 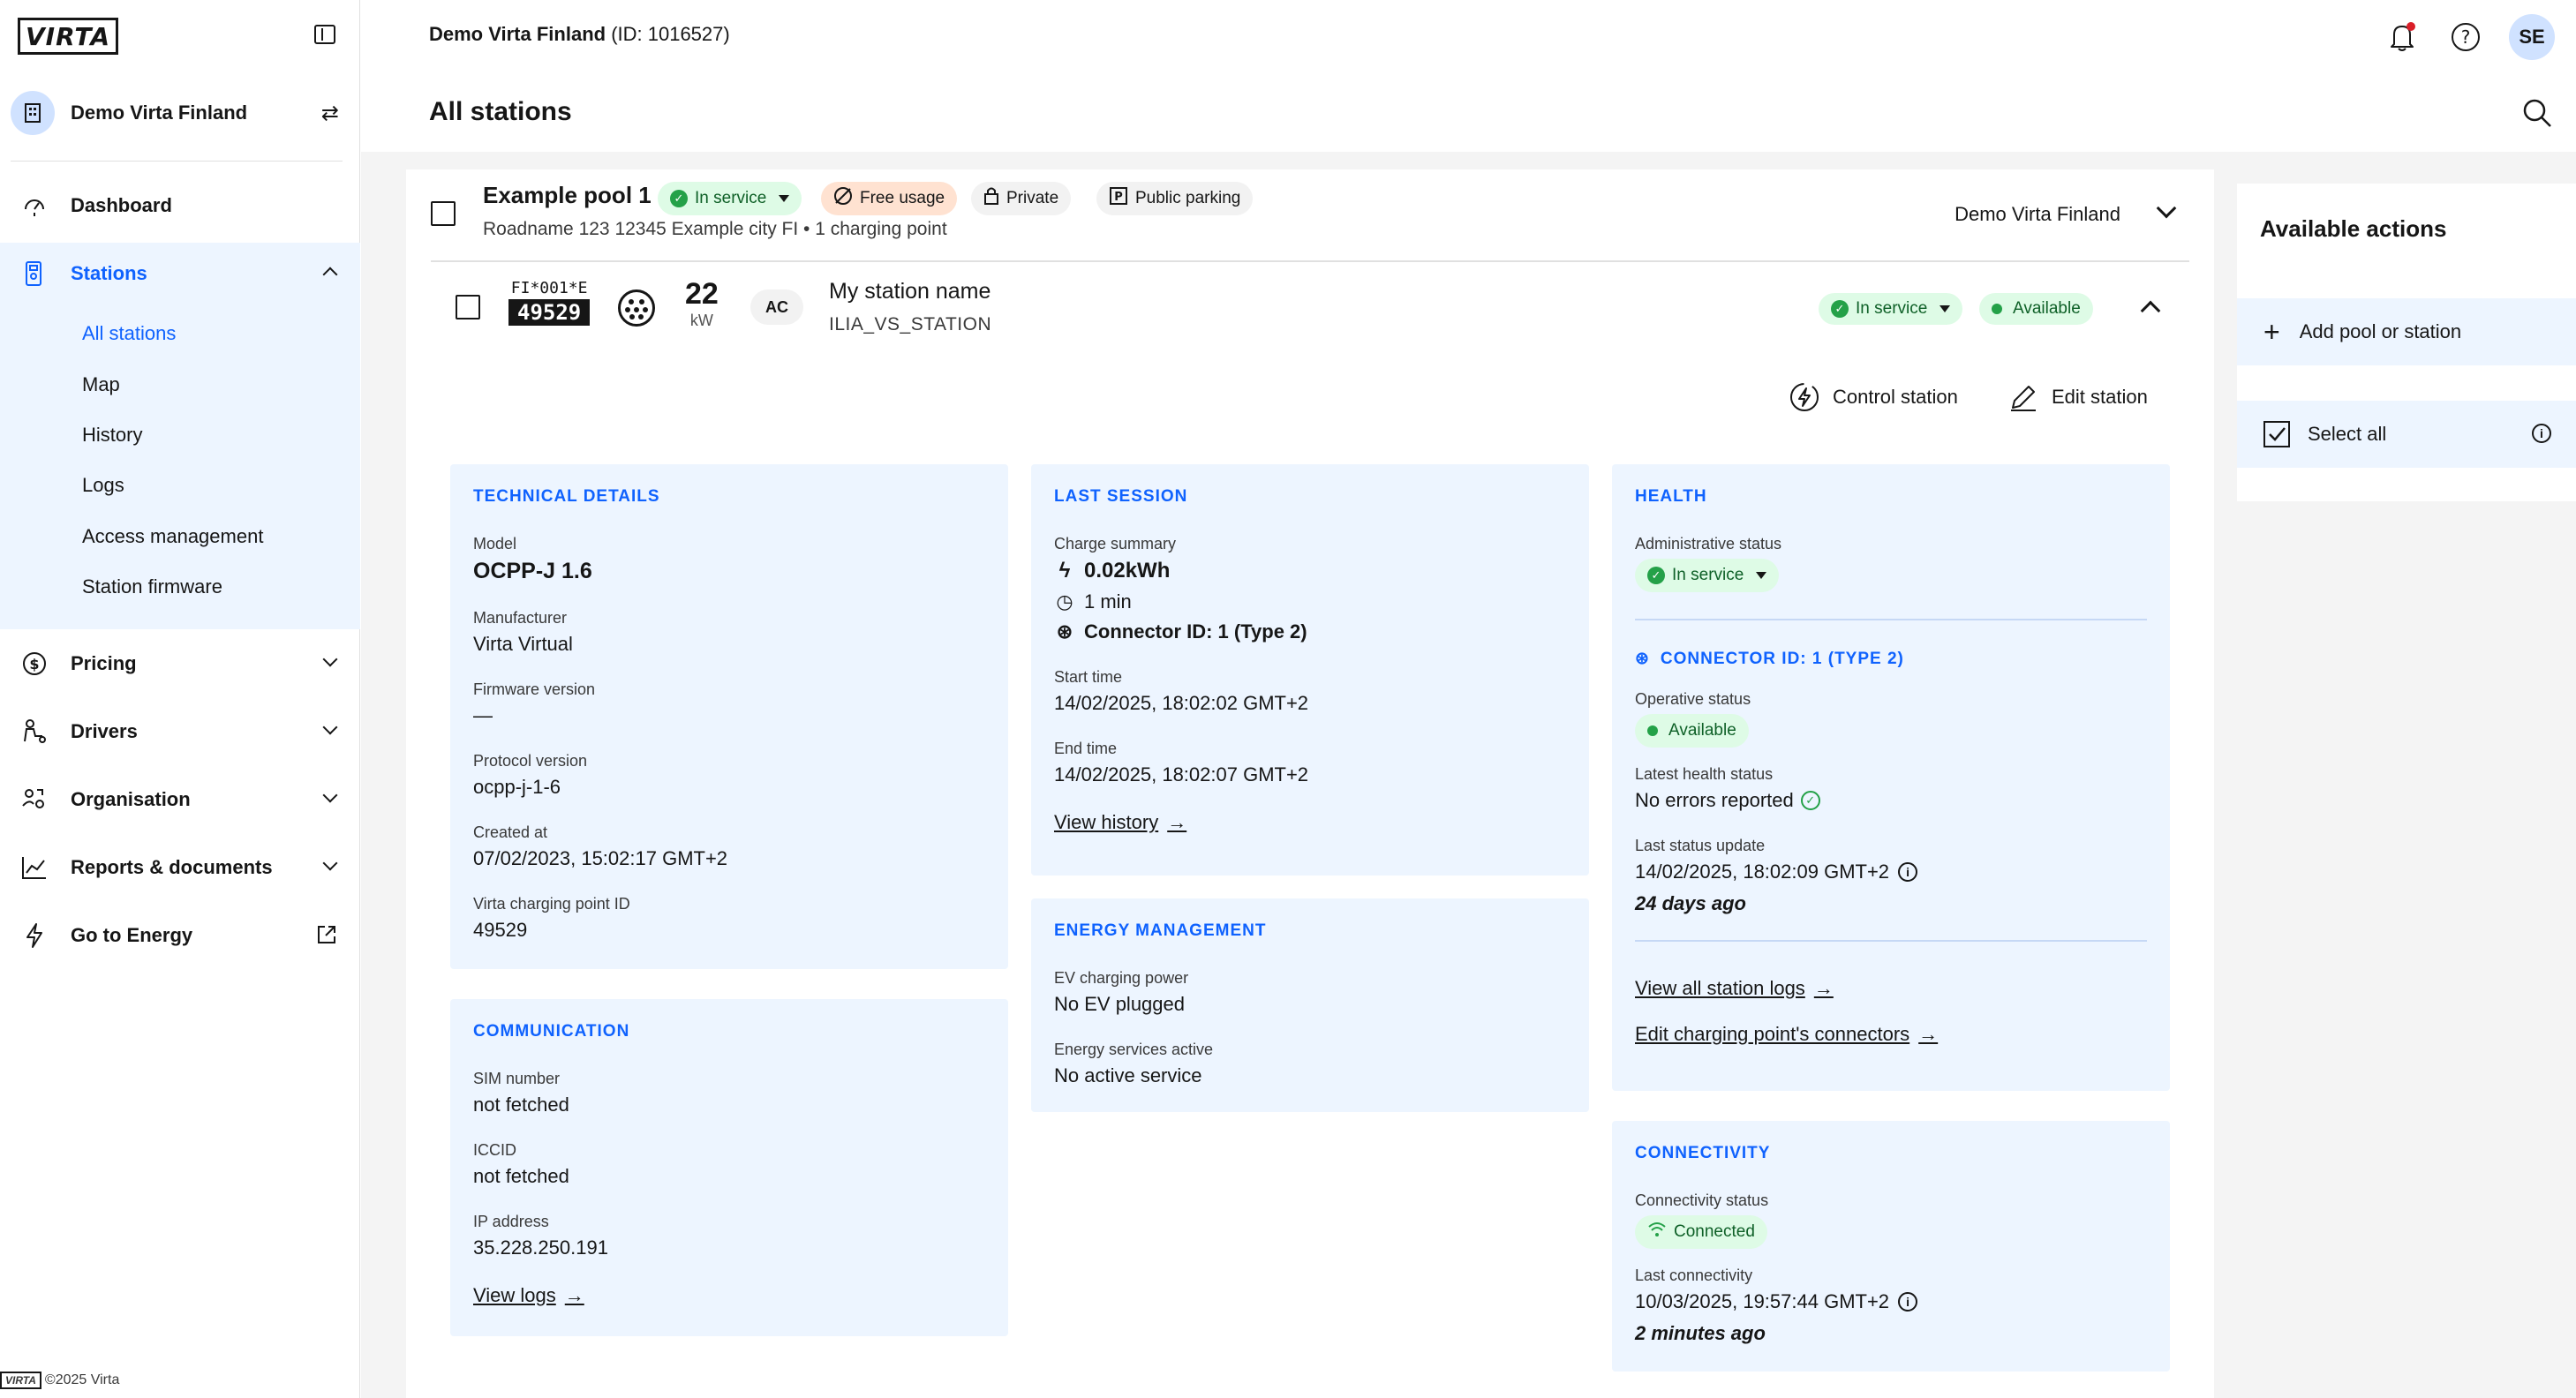 I want to click on end-time-label: End time, so click(x=1086, y=749).